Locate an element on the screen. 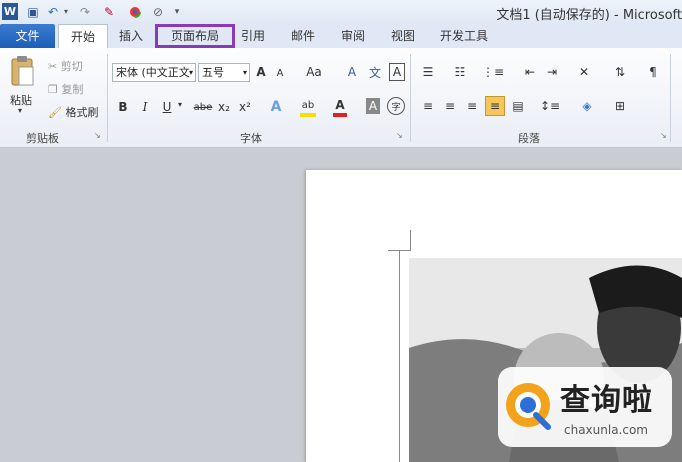  increase-indent-icon: ⇥ is located at coordinates (552, 72).